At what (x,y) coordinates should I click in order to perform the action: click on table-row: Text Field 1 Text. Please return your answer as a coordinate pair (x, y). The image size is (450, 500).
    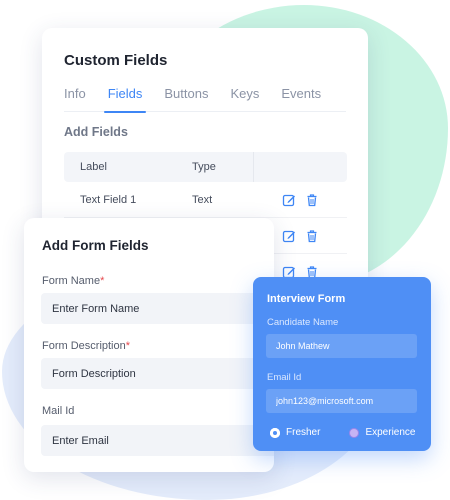
    Looking at the image, I should click on (205, 200).